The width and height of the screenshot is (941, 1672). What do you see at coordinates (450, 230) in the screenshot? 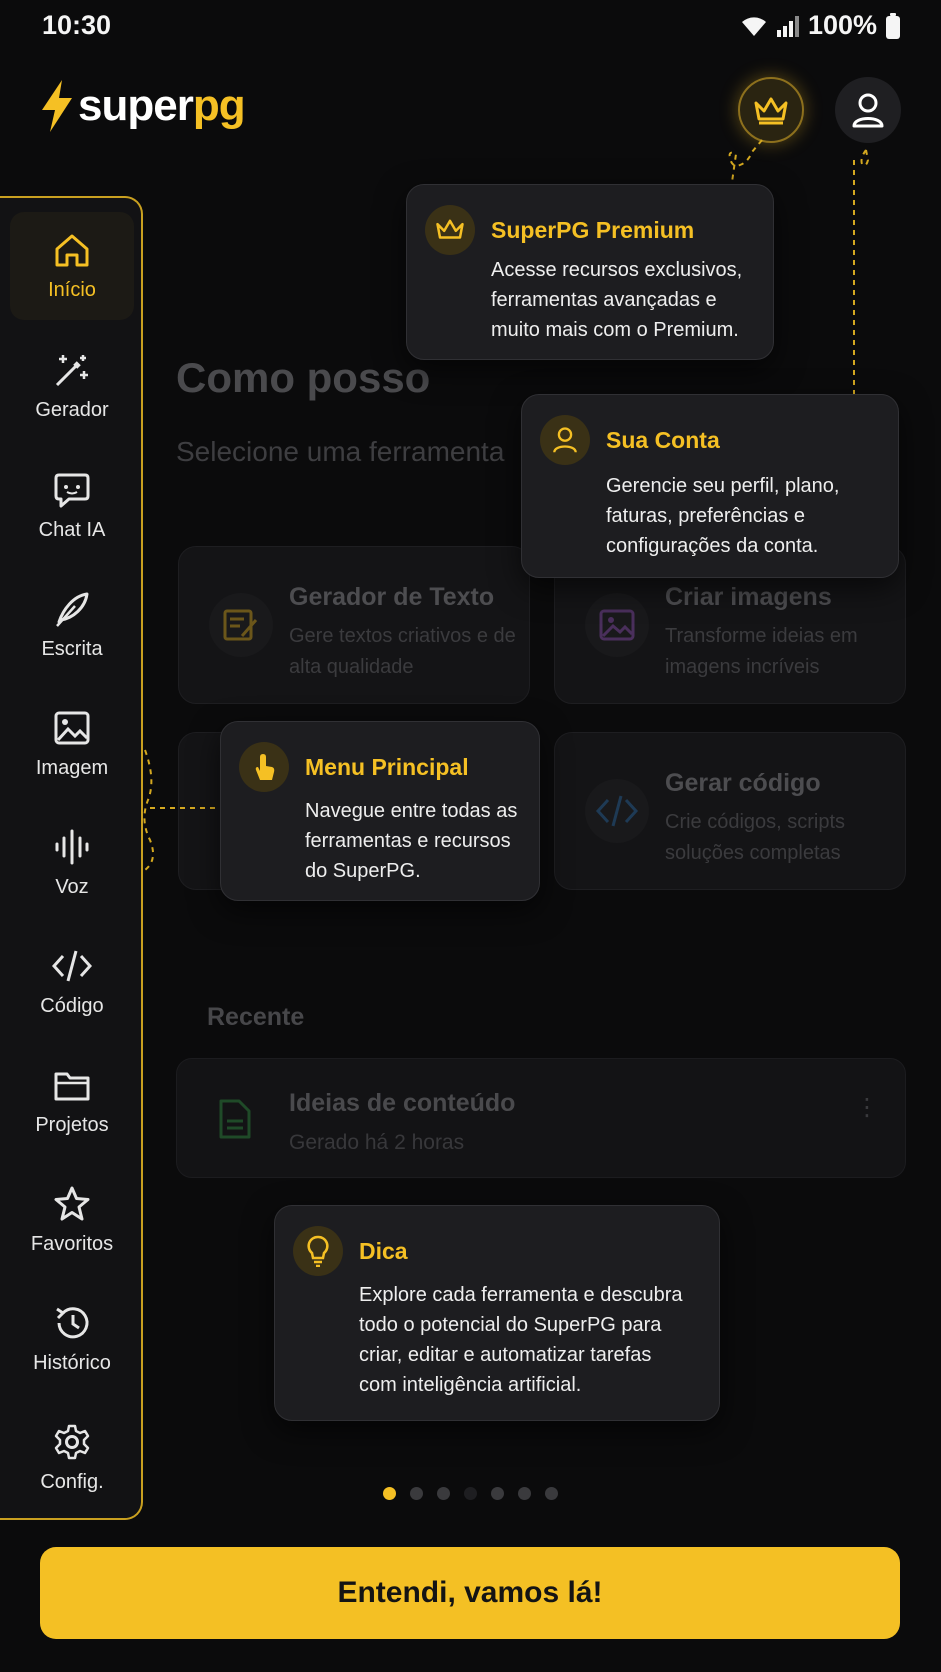
I see `crown-icon` at bounding box center [450, 230].